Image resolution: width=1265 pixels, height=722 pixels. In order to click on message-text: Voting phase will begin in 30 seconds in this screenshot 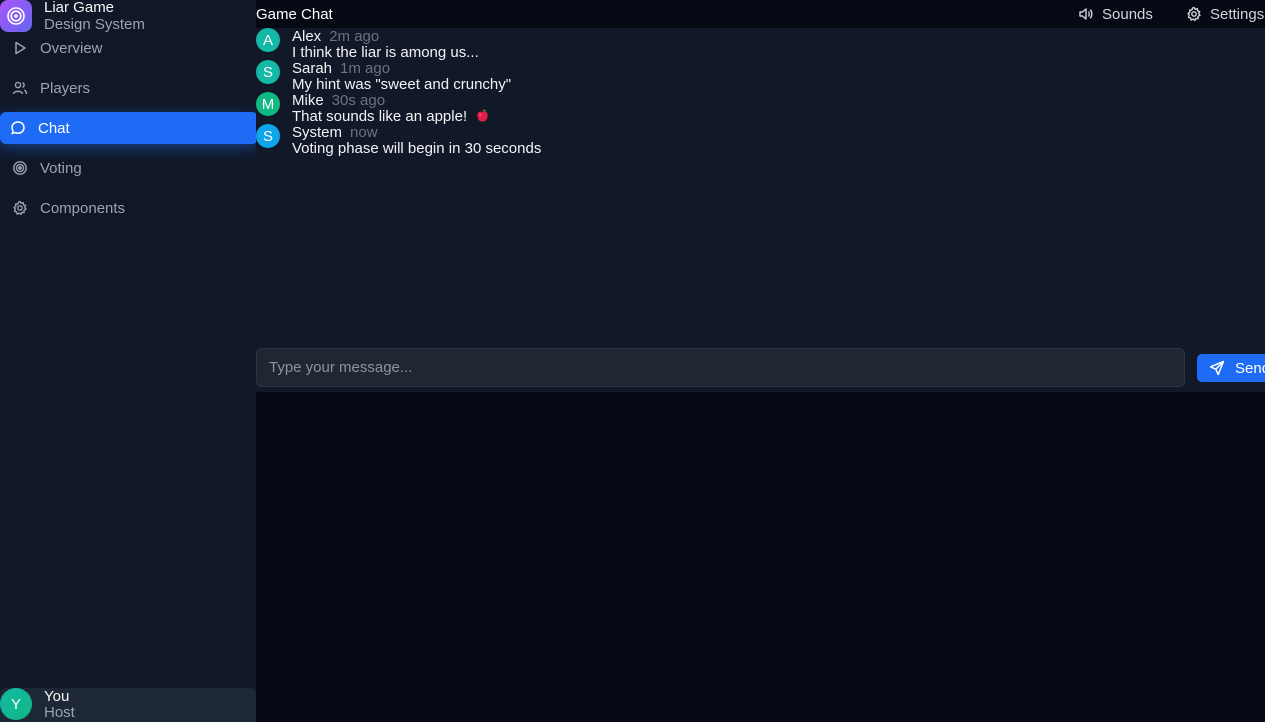, I will do `click(417, 148)`.